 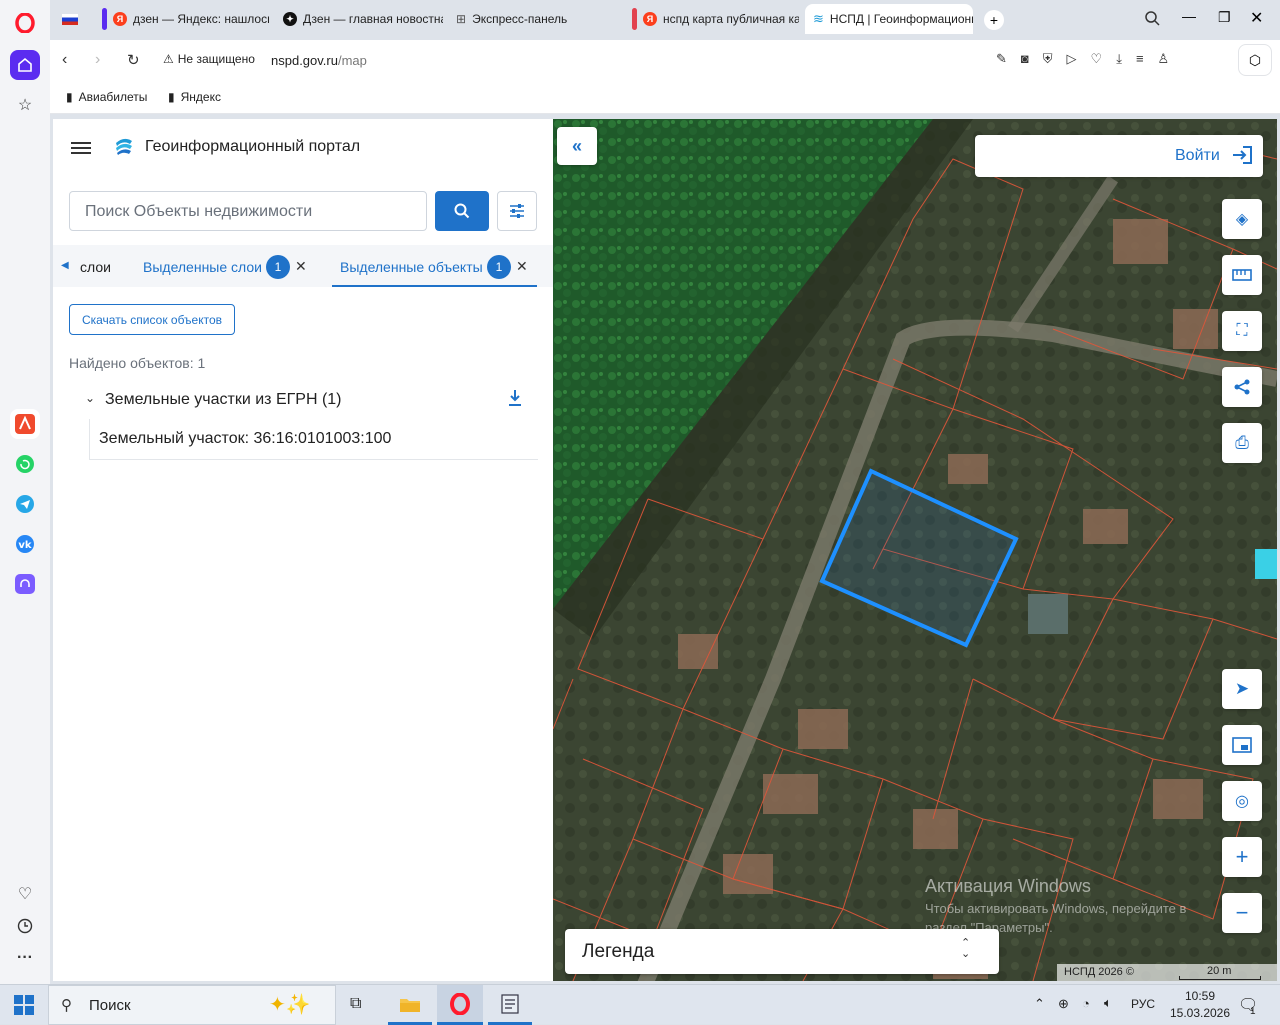 What do you see at coordinates (510, 1005) in the screenshot?
I see `notepad-icon` at bounding box center [510, 1005].